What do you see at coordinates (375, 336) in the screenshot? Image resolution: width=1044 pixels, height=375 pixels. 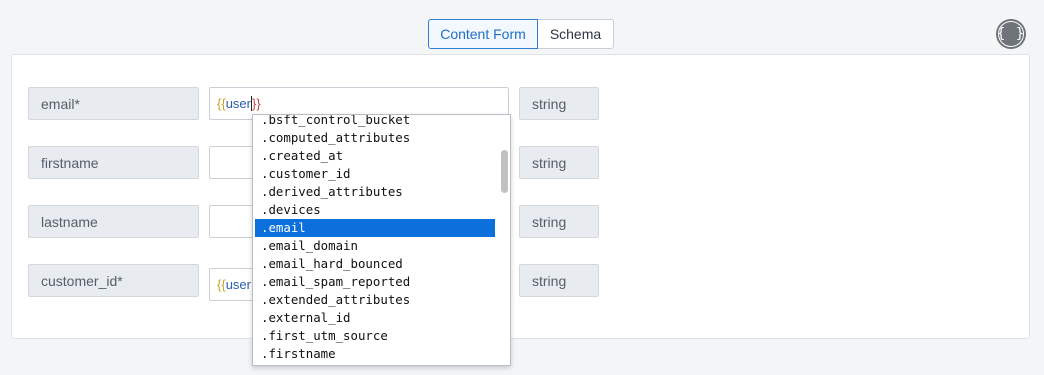 I see `autocomplete-option: .first_utm_source` at bounding box center [375, 336].